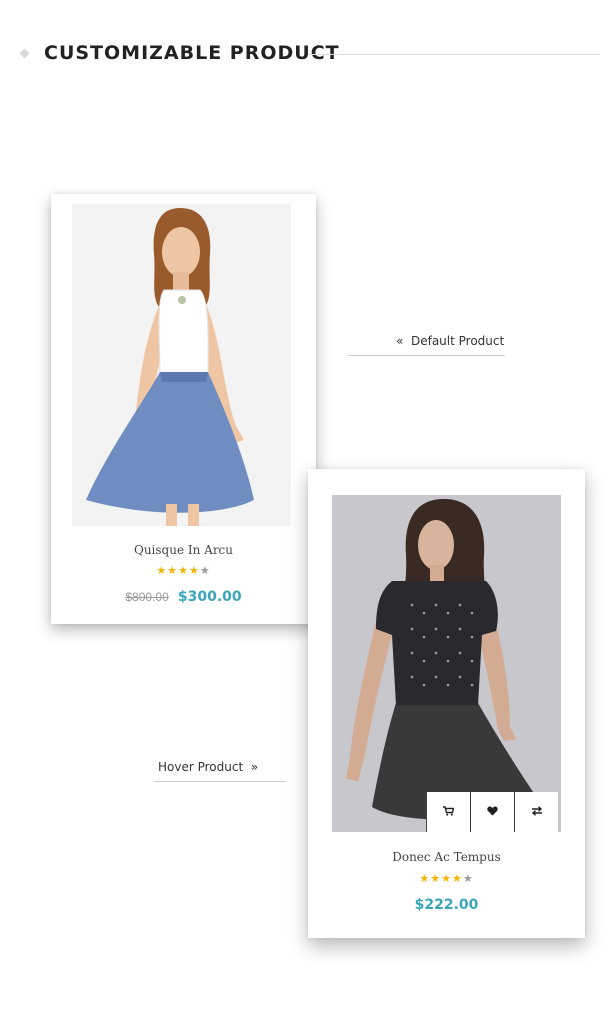  I want to click on product-name: Quisque In Arcu, so click(183, 550).